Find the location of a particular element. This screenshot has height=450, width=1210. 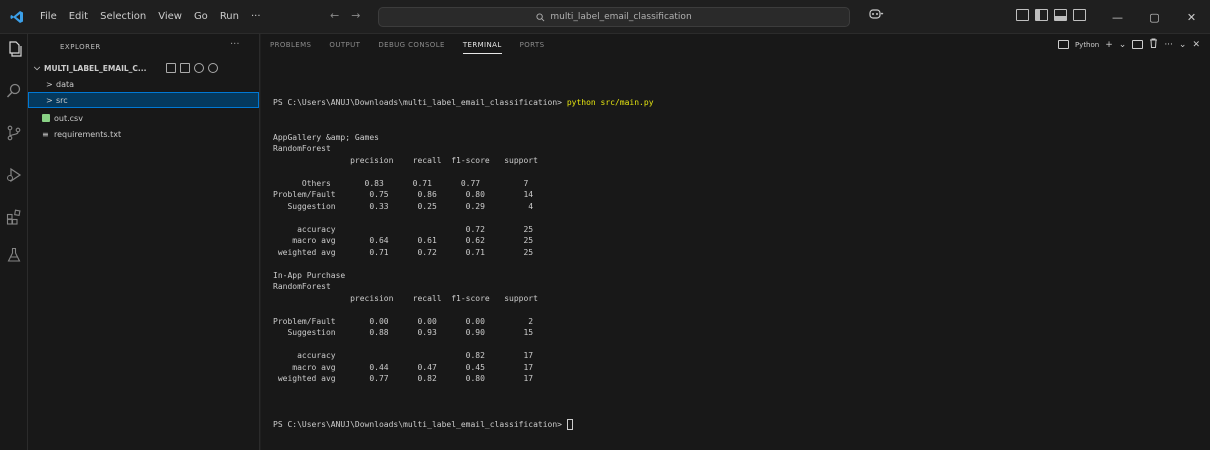

terminal-dropdown-icon: ⌄ is located at coordinates (1123, 45).